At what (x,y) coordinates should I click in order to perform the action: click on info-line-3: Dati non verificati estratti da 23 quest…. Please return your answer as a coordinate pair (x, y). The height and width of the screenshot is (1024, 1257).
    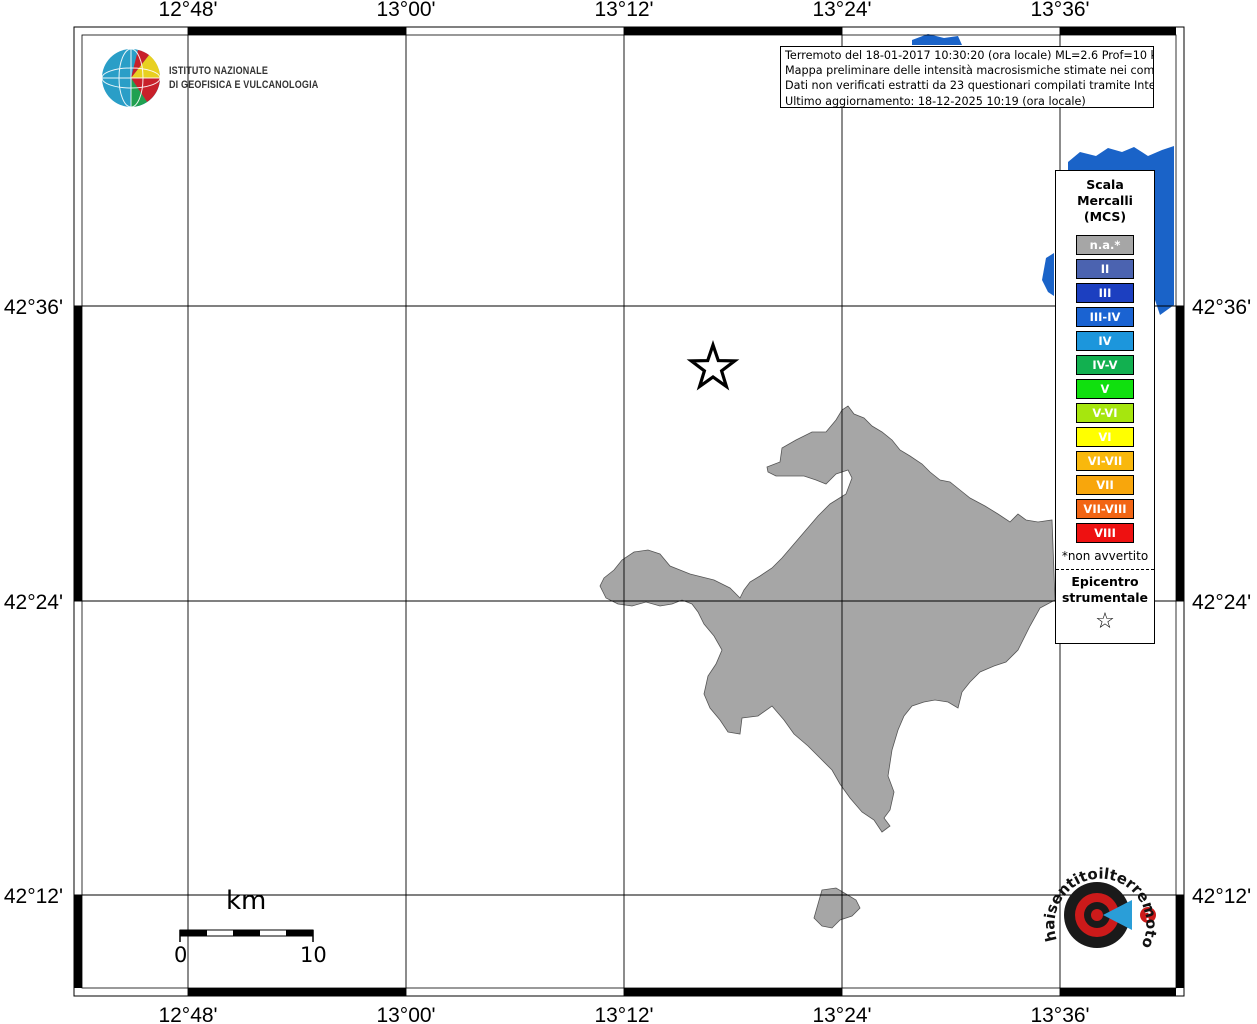
    Looking at the image, I should click on (969, 86).